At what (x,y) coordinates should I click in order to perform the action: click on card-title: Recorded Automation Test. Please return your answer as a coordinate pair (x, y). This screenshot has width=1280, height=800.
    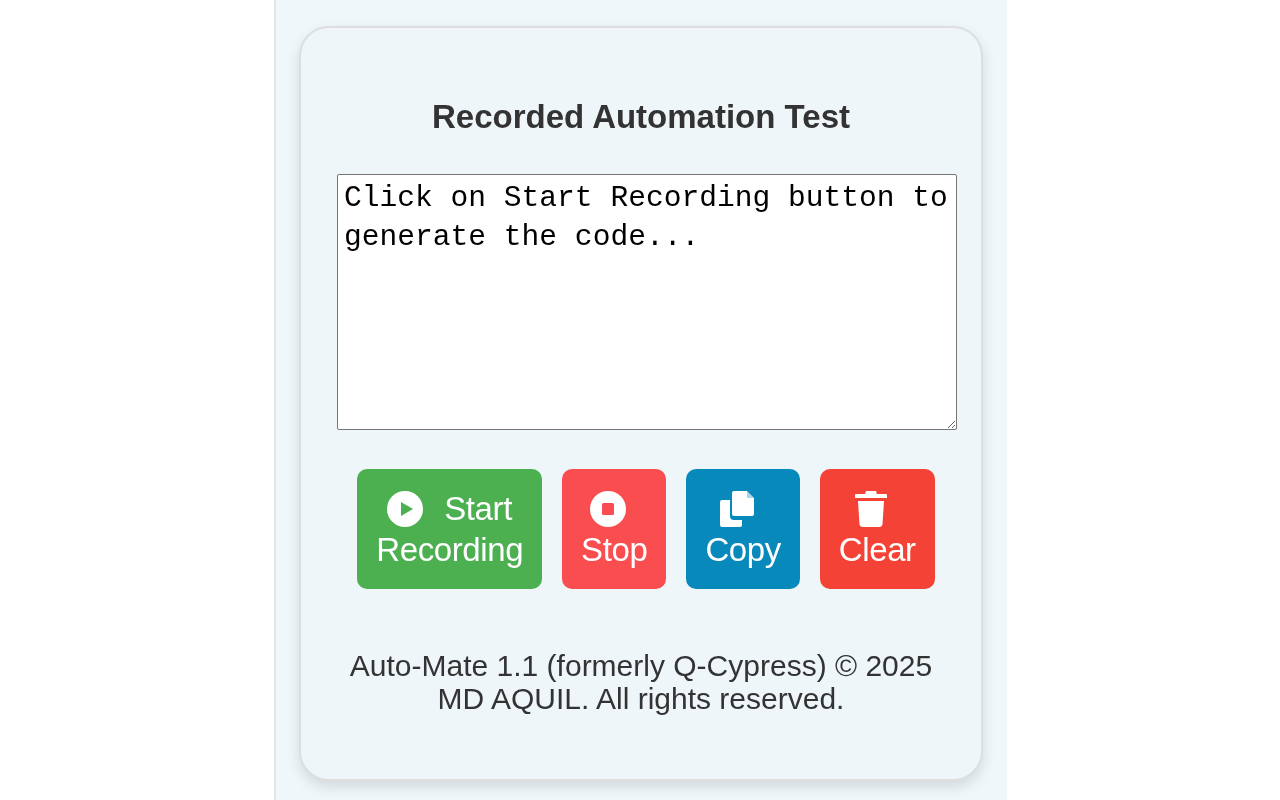
    Looking at the image, I should click on (641, 117).